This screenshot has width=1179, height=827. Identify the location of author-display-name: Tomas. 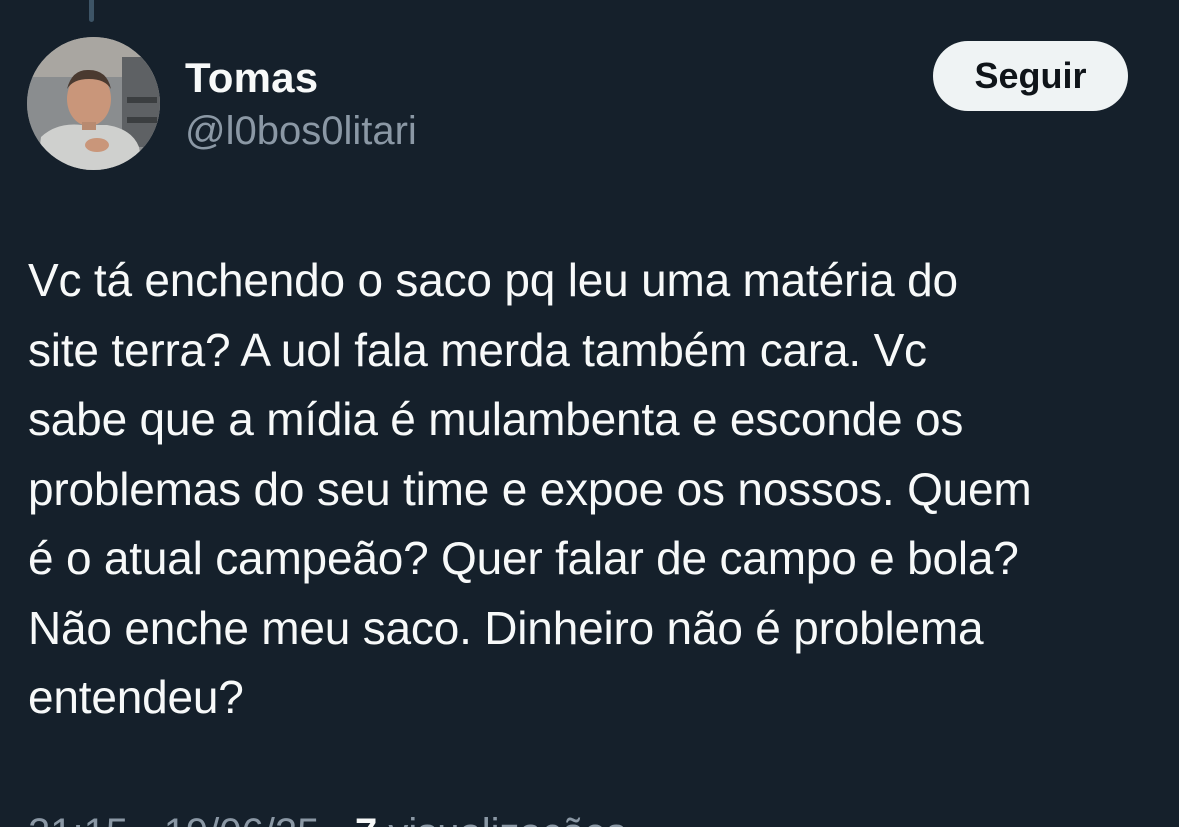
(251, 78).